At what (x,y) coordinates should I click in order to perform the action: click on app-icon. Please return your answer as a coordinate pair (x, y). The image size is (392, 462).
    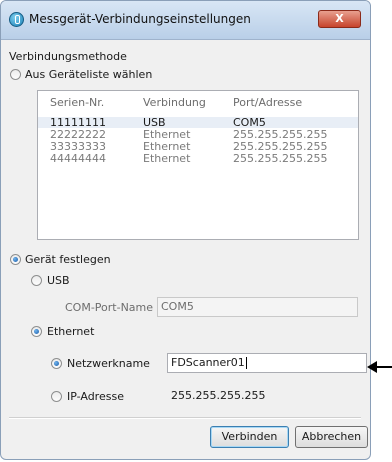
    Looking at the image, I should click on (16, 19).